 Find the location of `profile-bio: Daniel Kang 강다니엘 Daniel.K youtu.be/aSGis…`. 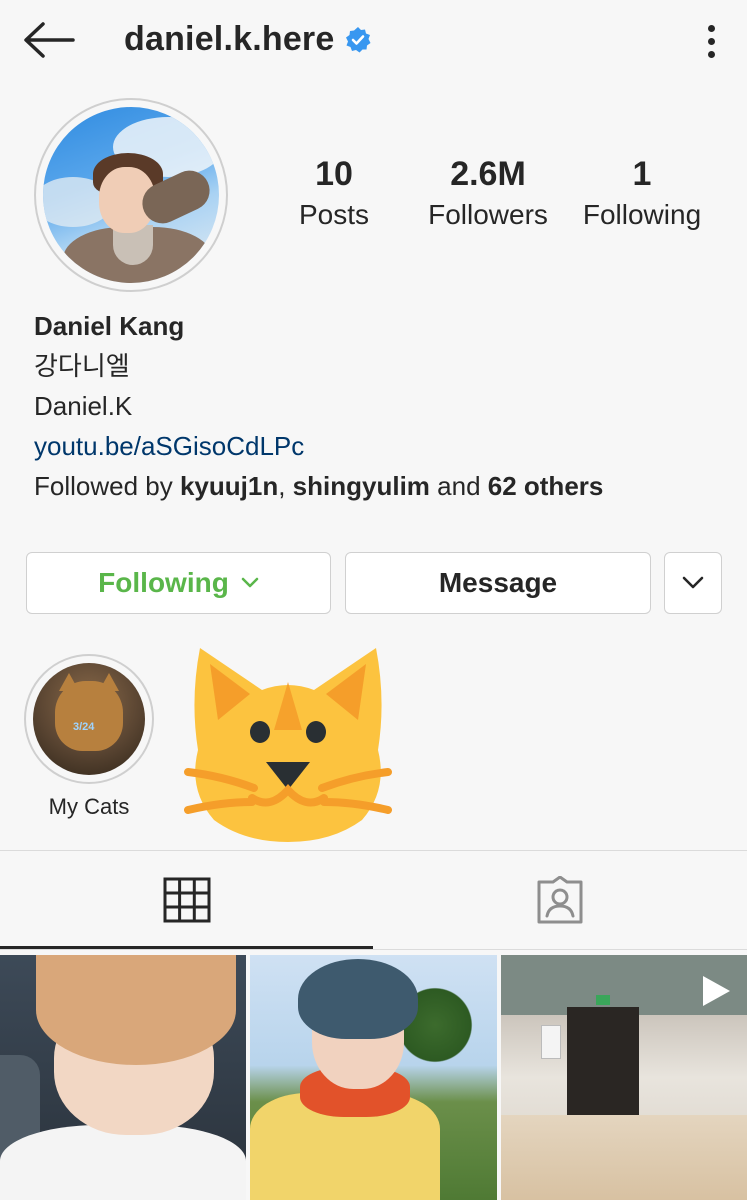

profile-bio: Daniel Kang 강다니엘 Daniel.K youtu.be/aSGis… is located at coordinates (318, 406).